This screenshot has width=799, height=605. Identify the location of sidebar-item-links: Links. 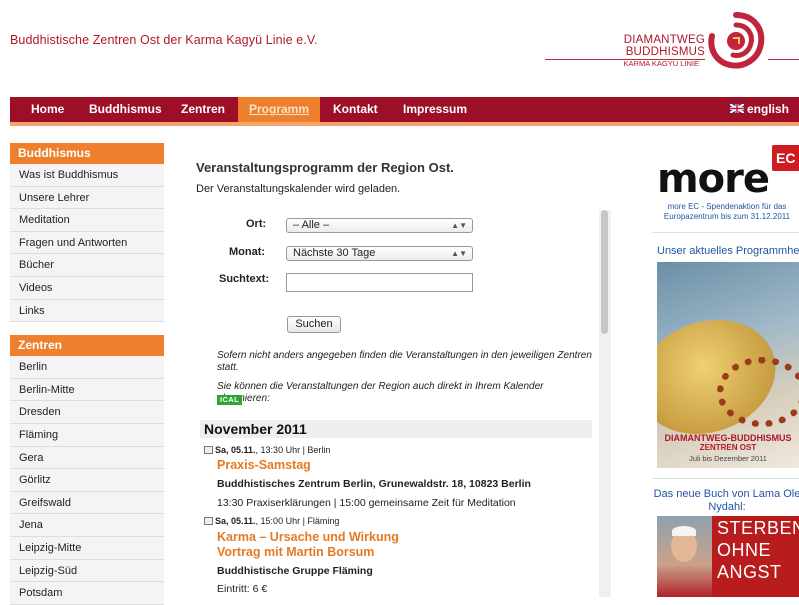
(87, 311).